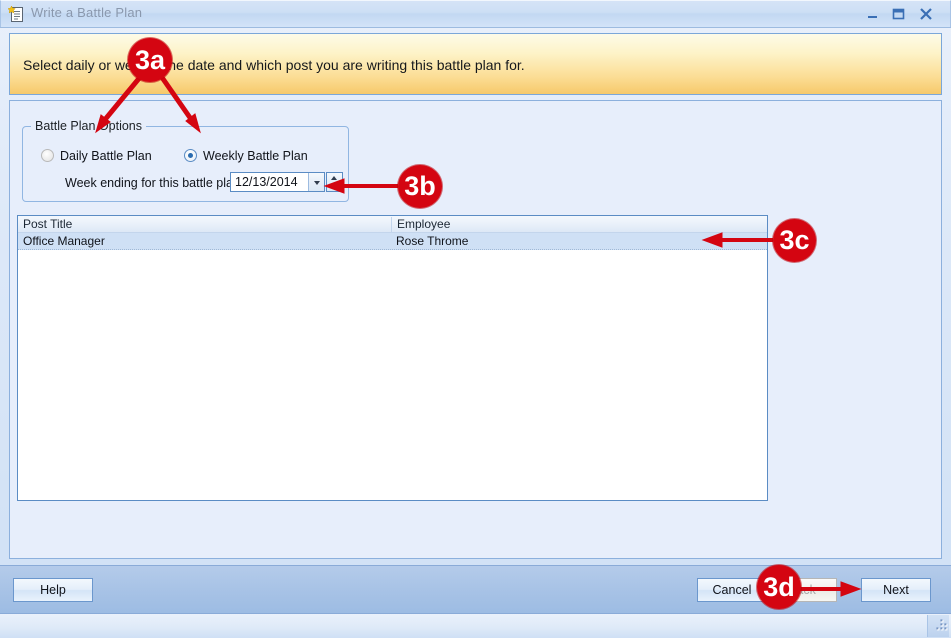 The image size is (951, 638). I want to click on maximize-button, so click(898, 13).